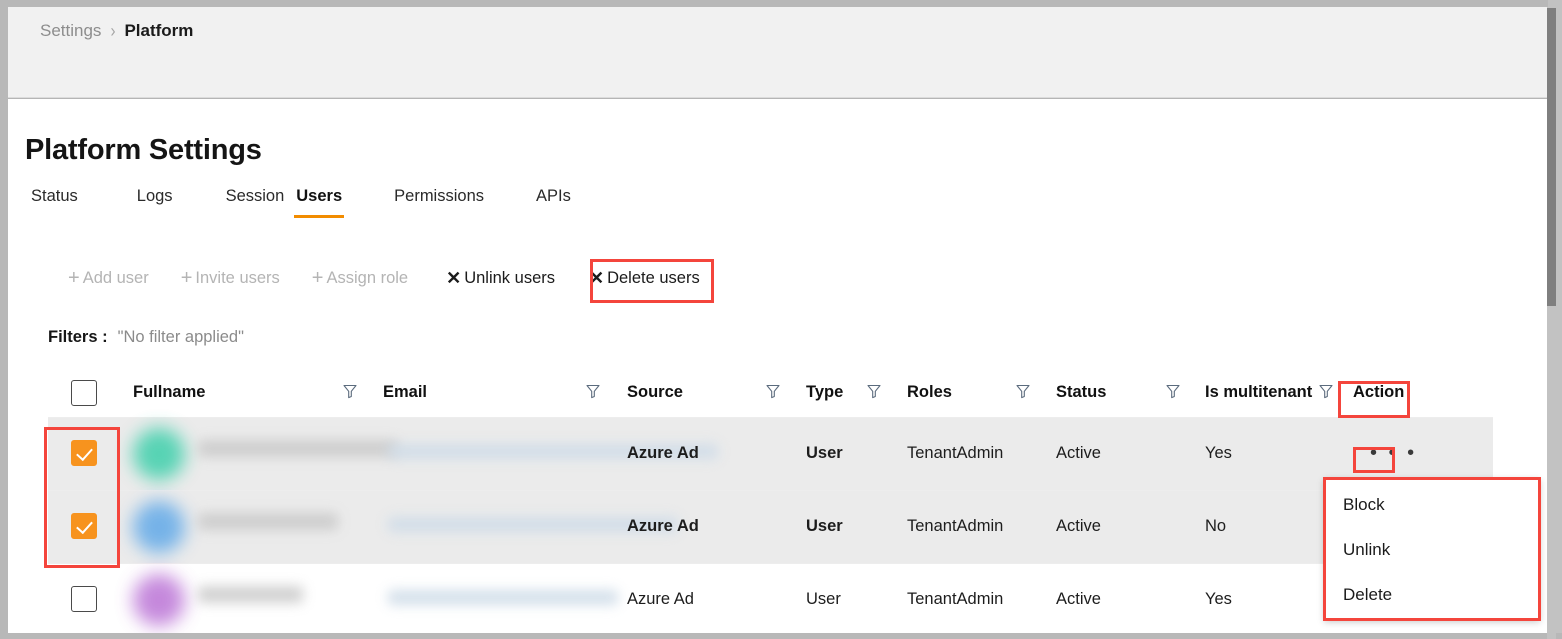  What do you see at coordinates (1551, 157) in the screenshot?
I see `vertical-scrollbar-thumb` at bounding box center [1551, 157].